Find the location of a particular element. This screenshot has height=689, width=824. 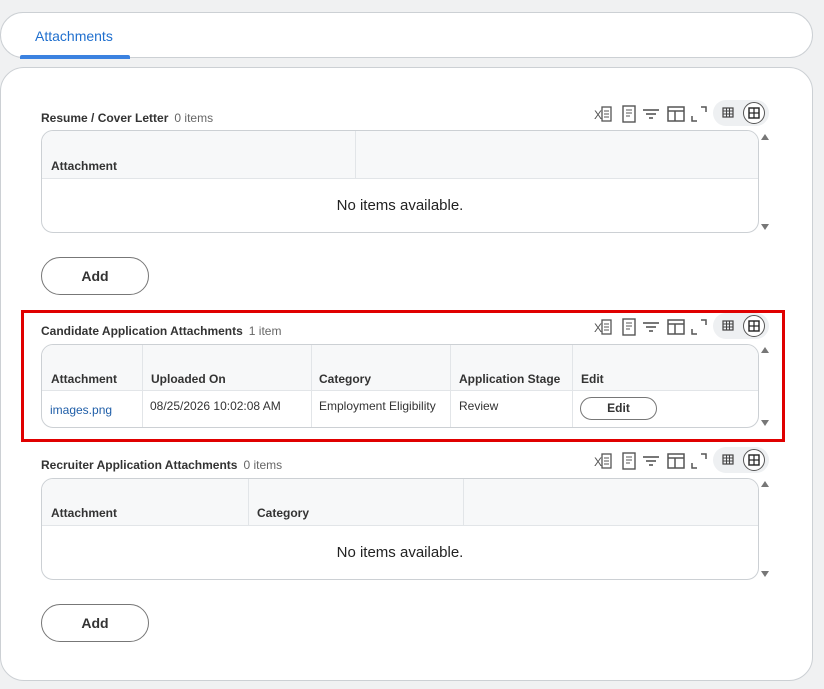

tab-attachments-label: Attachments is located at coordinates (74, 36).